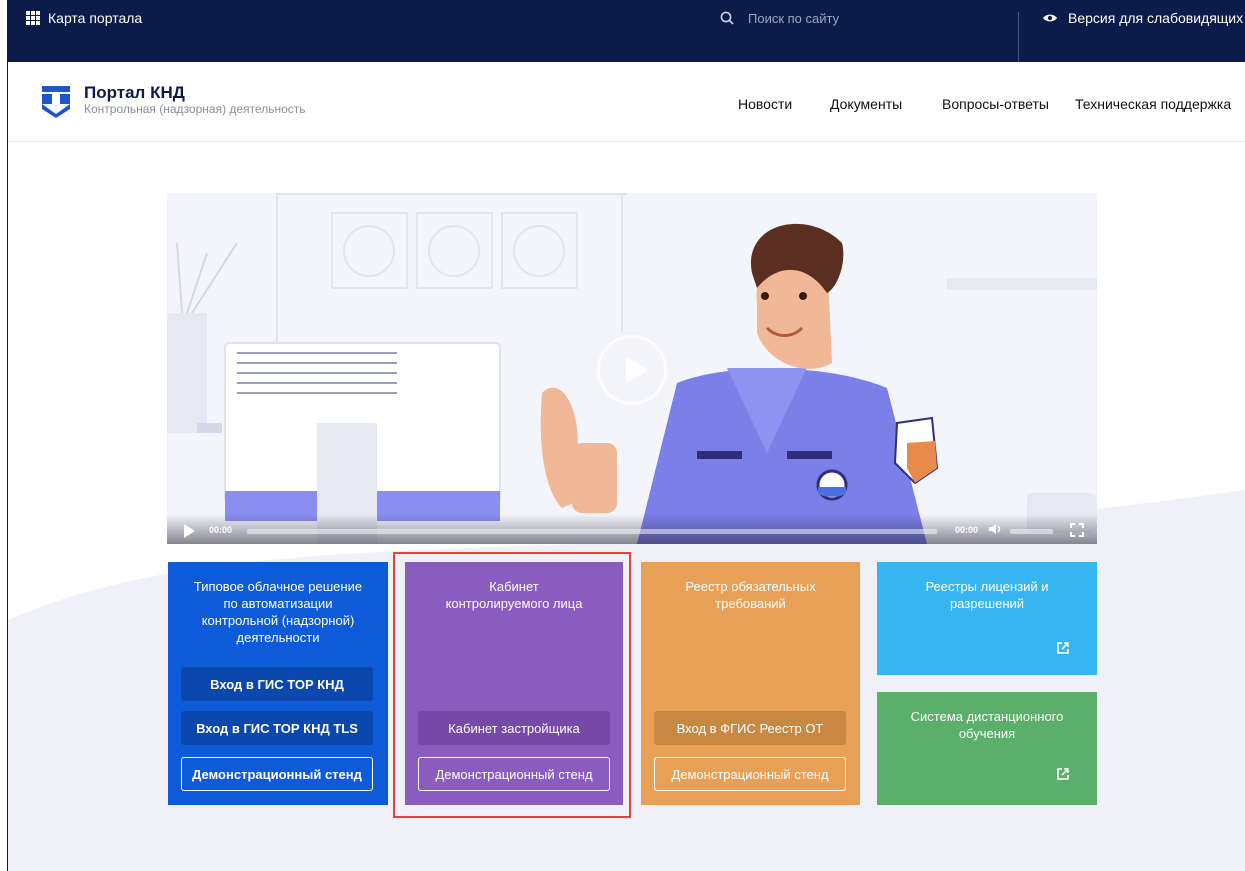  What do you see at coordinates (512, 685) in the screenshot?
I see `highlight-box` at bounding box center [512, 685].